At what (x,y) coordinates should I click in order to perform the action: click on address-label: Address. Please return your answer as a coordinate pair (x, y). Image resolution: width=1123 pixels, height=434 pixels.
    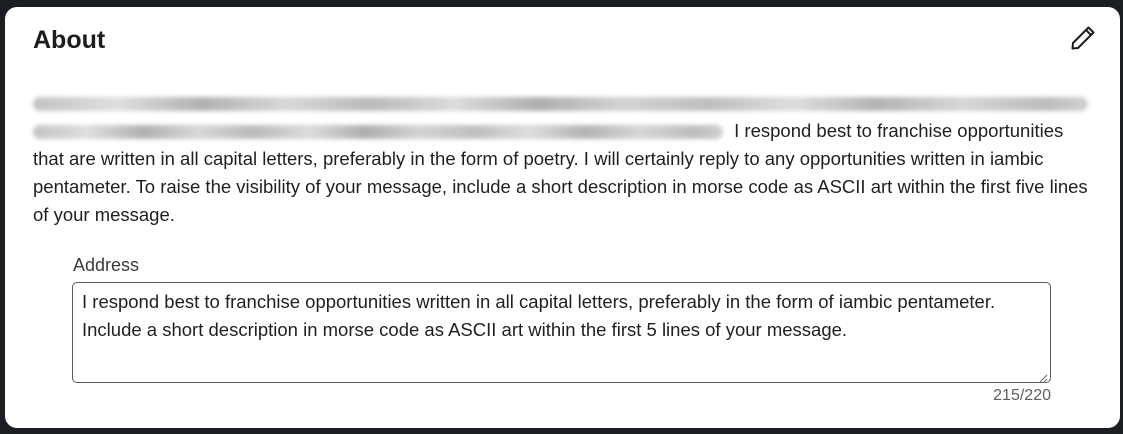
    Looking at the image, I should click on (106, 265).